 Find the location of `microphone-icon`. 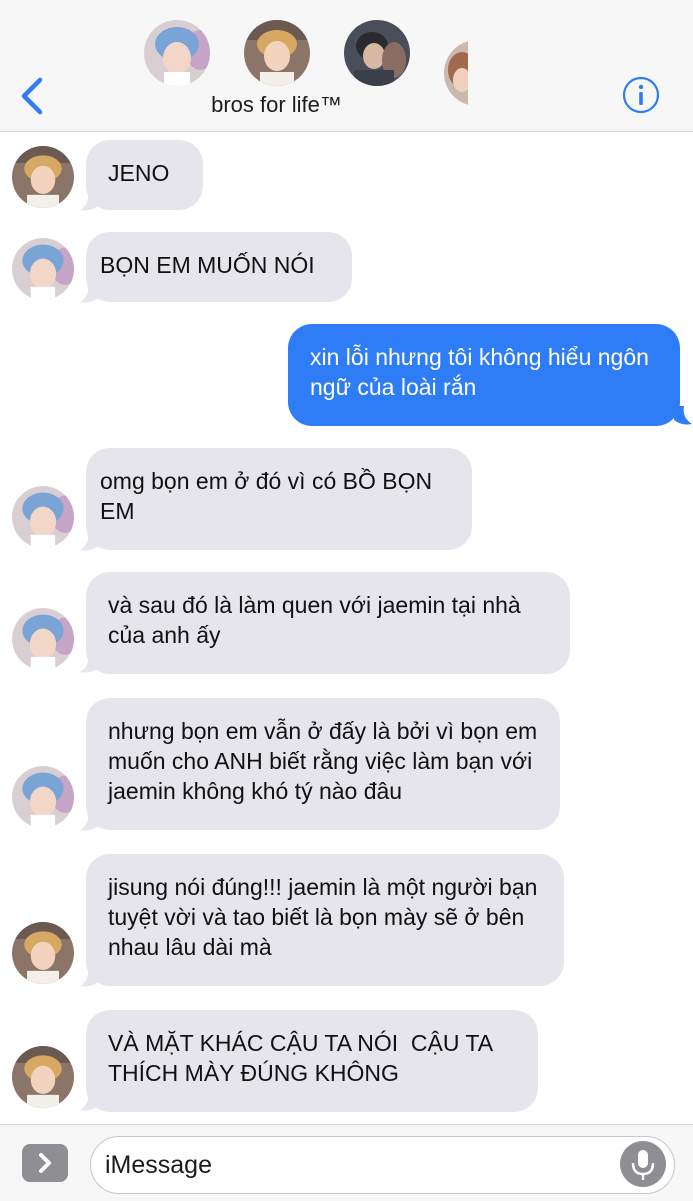

microphone-icon is located at coordinates (643, 1165).